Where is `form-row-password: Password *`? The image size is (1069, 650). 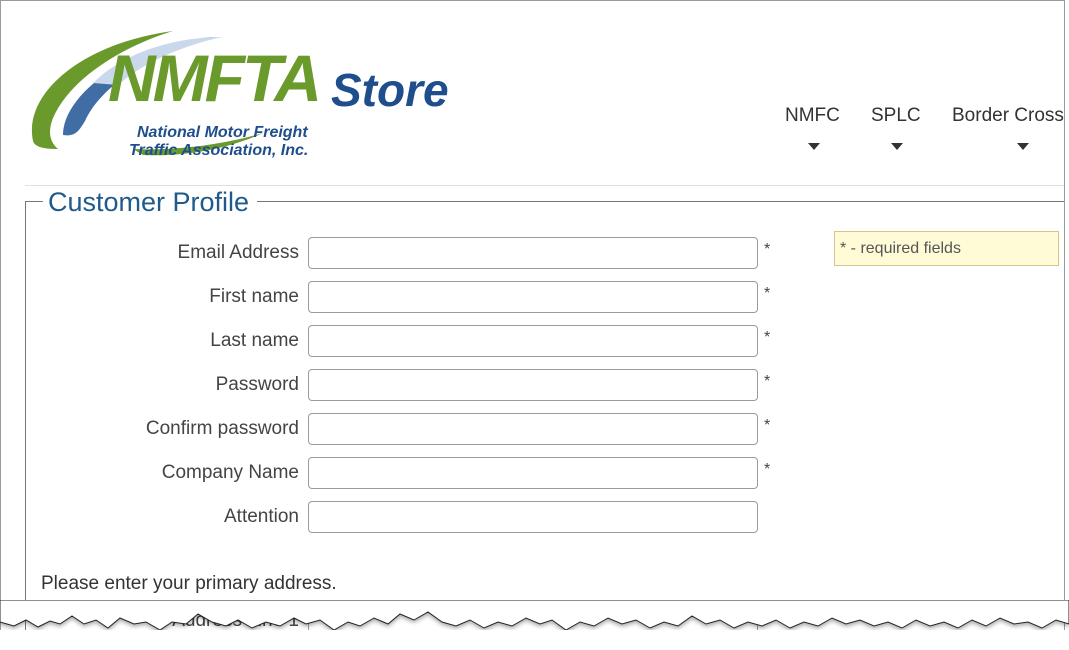
form-row-password: Password * is located at coordinates (401, 385).